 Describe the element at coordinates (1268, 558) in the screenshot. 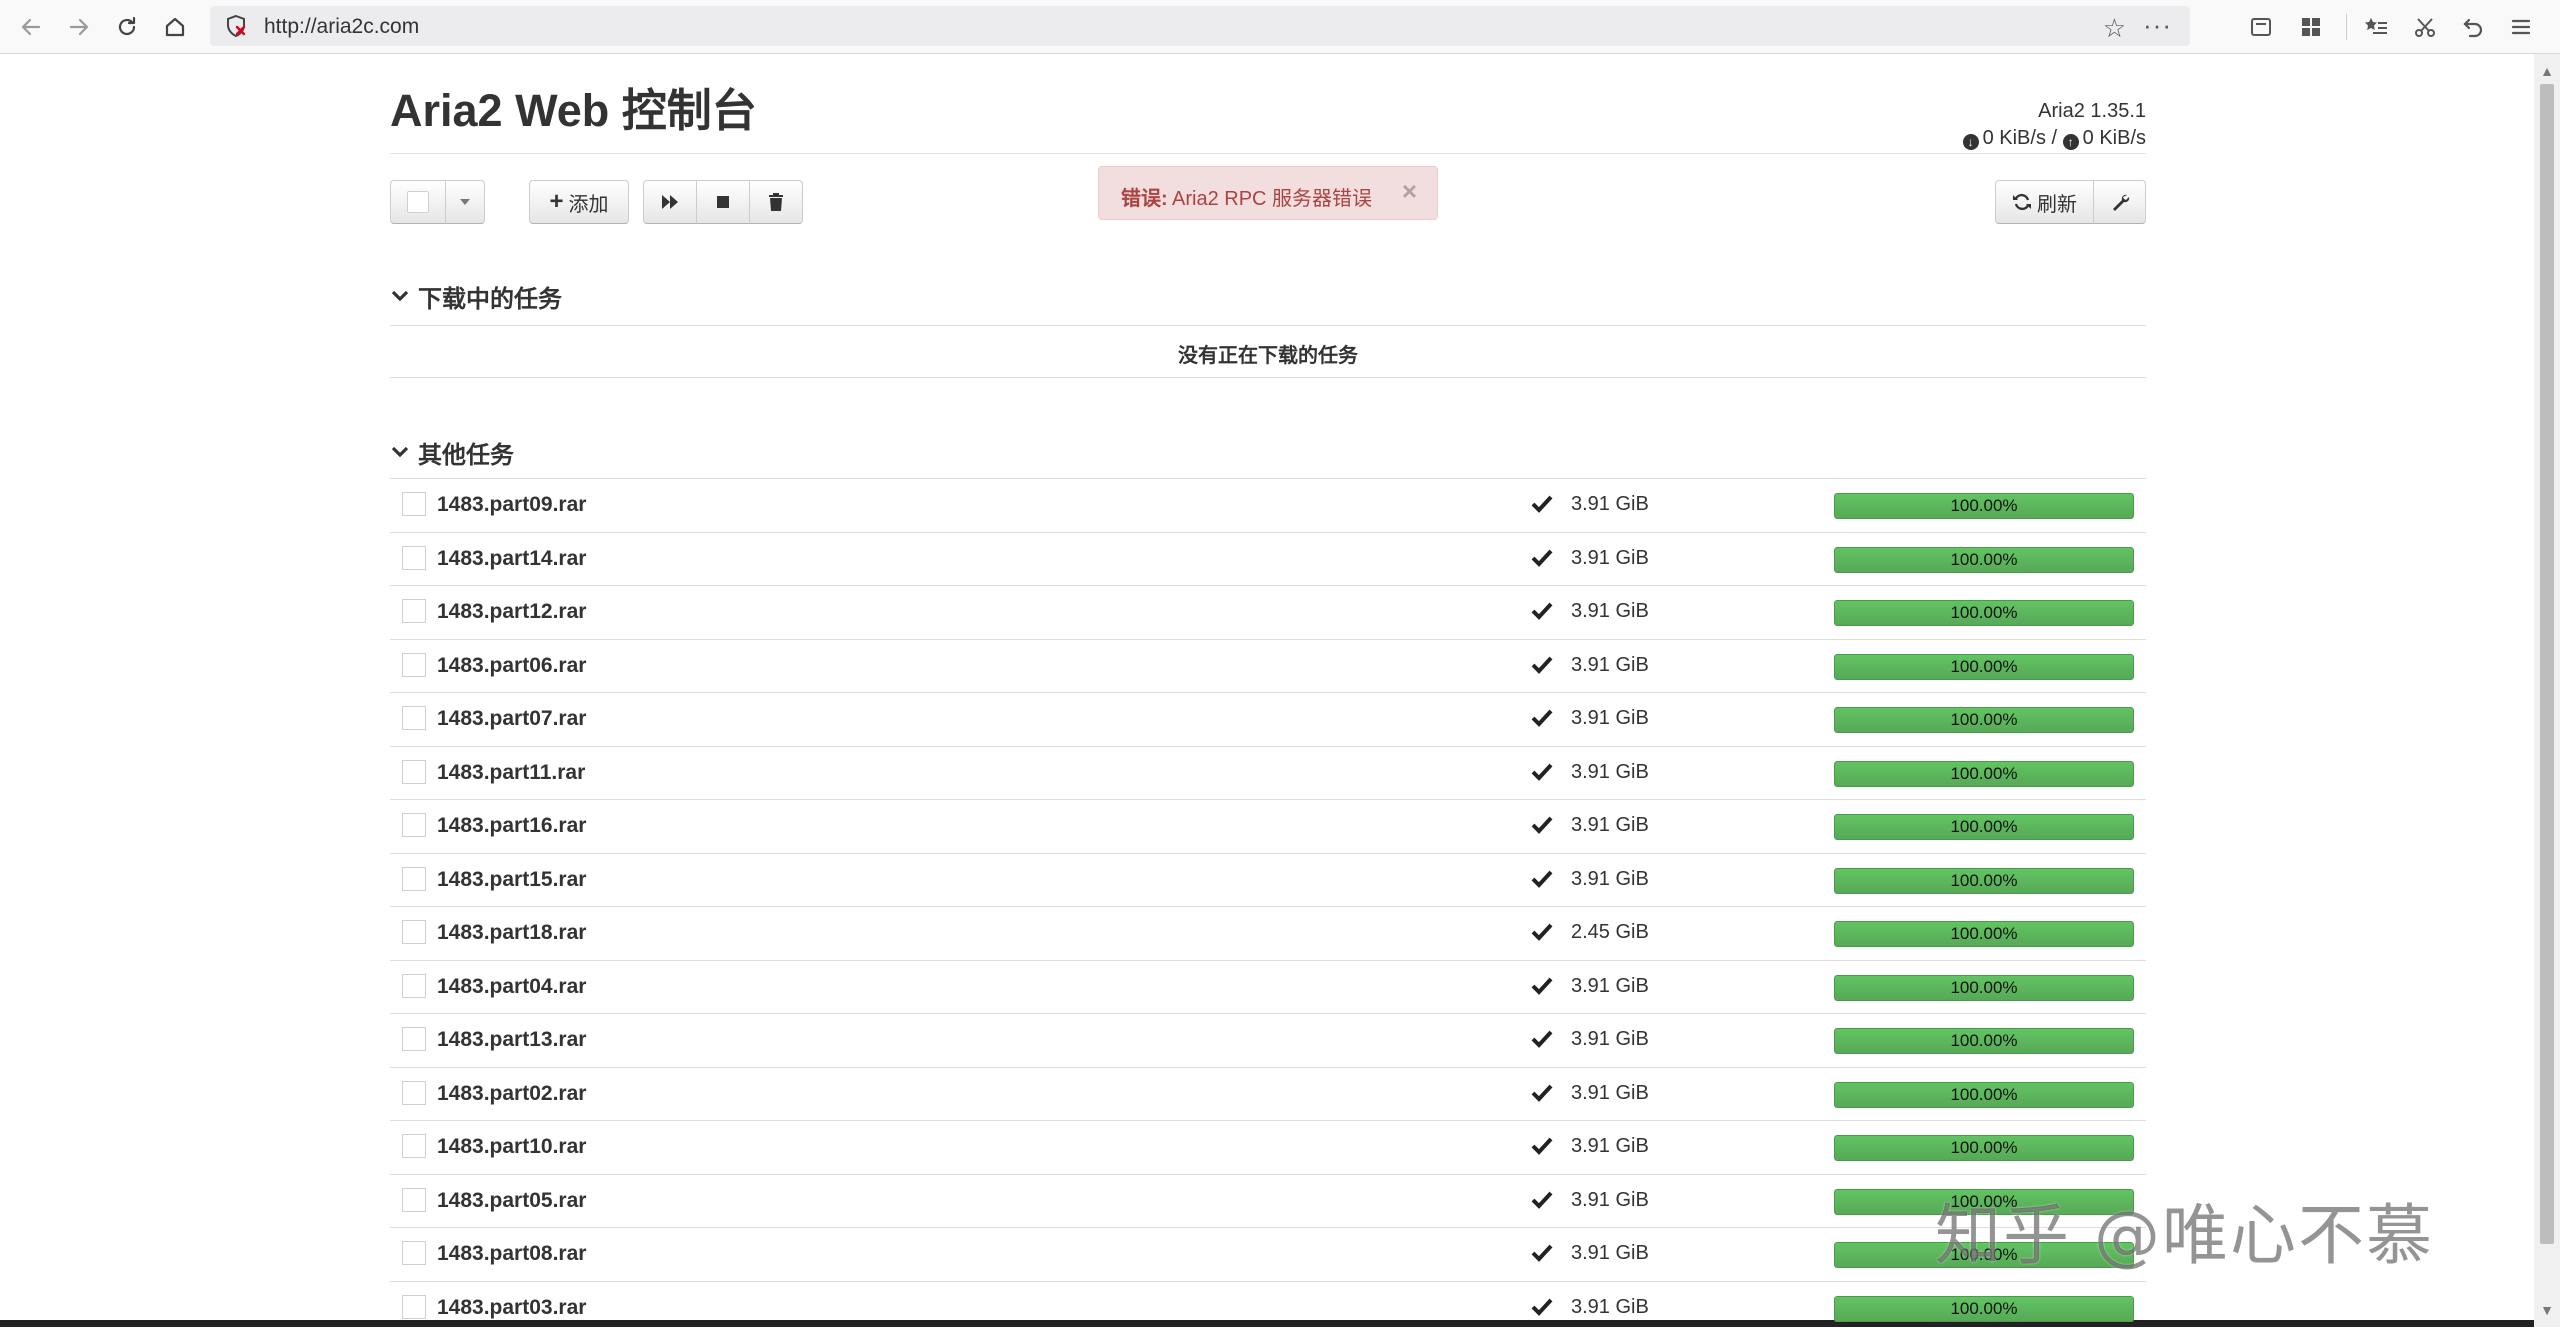

I see `task-row: 1483.part14.rar 3.91 GiB 100.00%` at that location.